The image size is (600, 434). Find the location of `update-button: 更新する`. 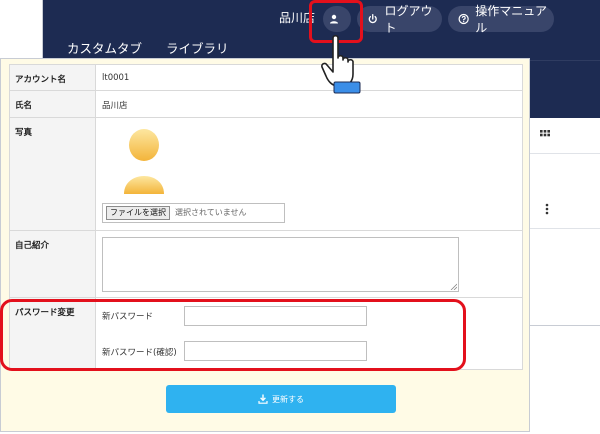

update-button: 更新する is located at coordinates (281, 399).